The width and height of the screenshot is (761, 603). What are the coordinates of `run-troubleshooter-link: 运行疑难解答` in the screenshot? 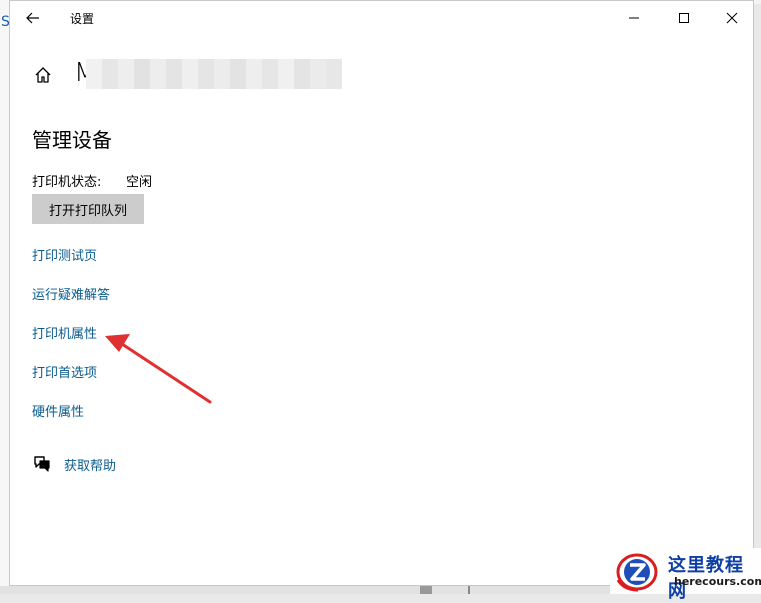 It's located at (71, 293).